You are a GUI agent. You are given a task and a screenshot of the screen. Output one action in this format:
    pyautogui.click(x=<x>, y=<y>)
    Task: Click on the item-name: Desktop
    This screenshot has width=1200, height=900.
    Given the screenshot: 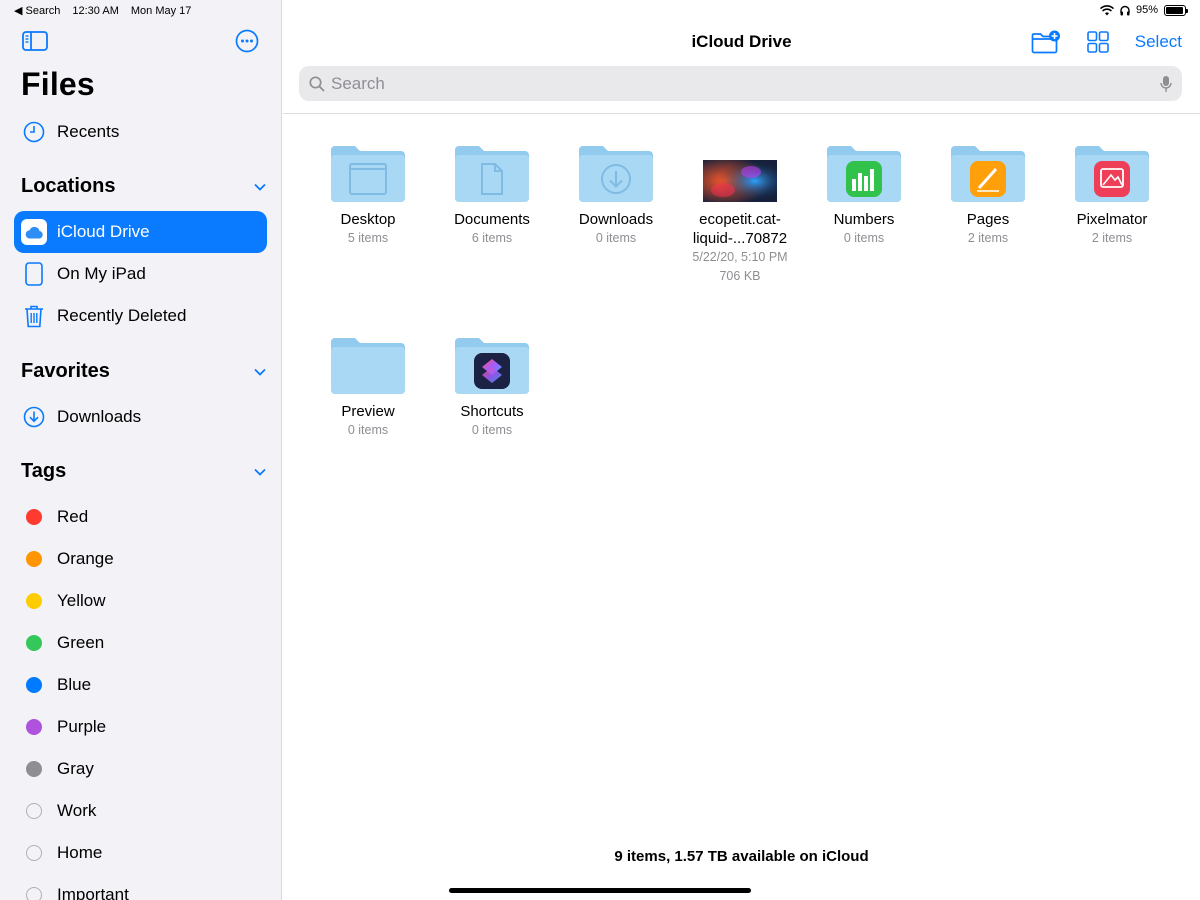 What is the action you would take?
    pyautogui.click(x=368, y=219)
    